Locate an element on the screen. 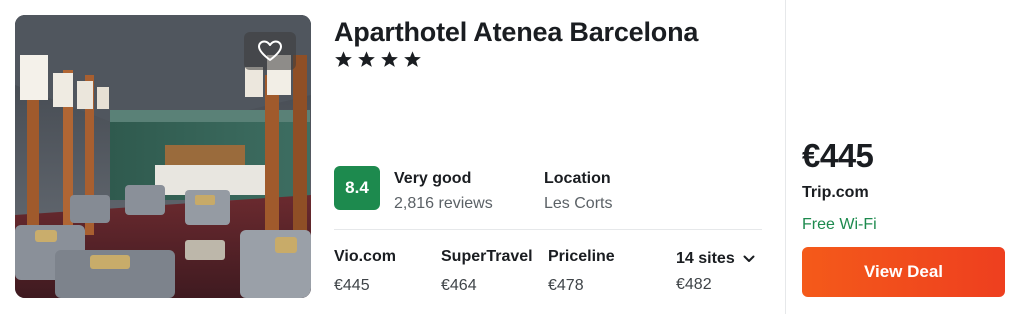 The height and width of the screenshot is (314, 1024). more-sites-price: €482 is located at coordinates (694, 284).